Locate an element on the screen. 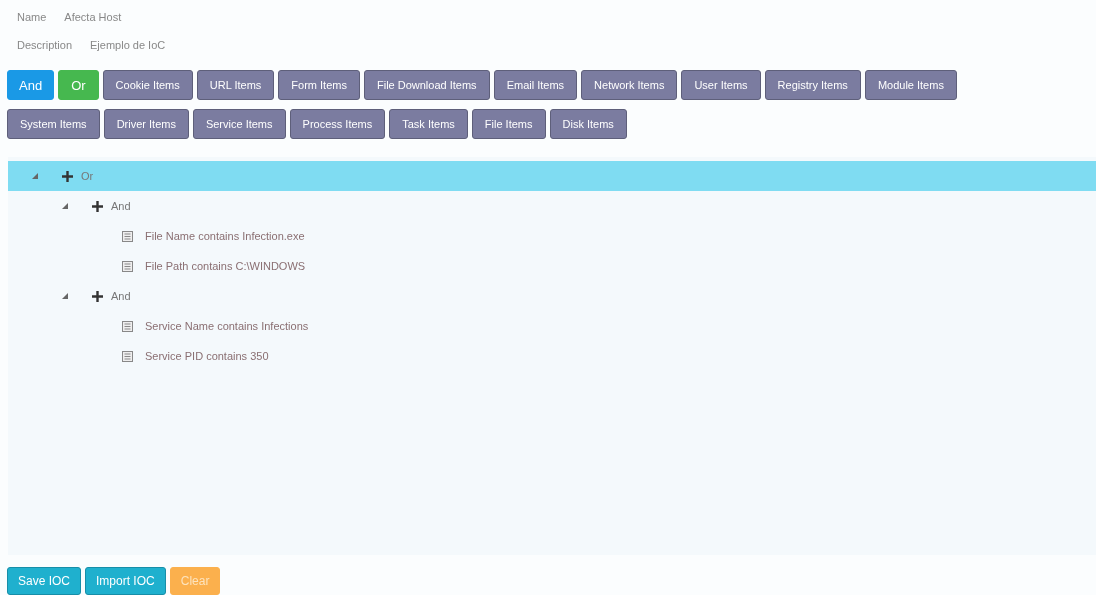 The width and height of the screenshot is (1096, 595). toolbar-button: Disk Items is located at coordinates (588, 124).